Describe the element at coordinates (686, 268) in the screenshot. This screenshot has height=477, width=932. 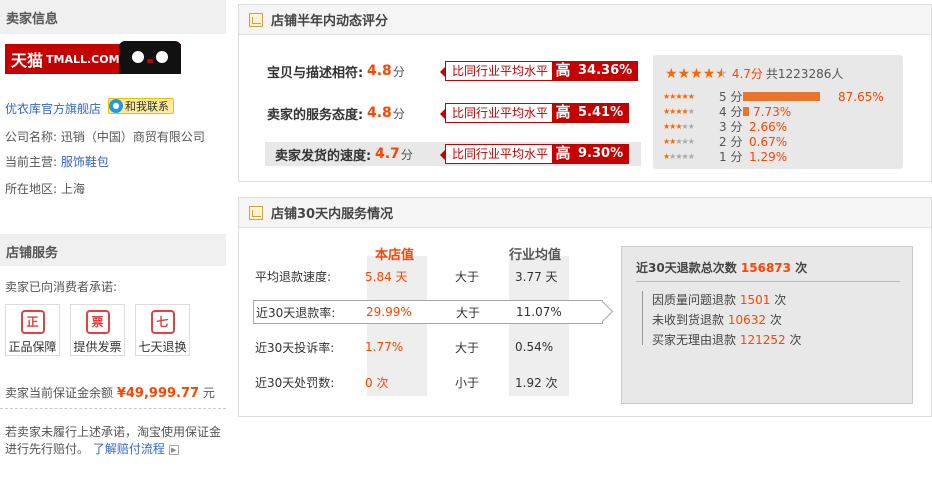
I see `refund-total-label: 近30天退款总次数` at that location.